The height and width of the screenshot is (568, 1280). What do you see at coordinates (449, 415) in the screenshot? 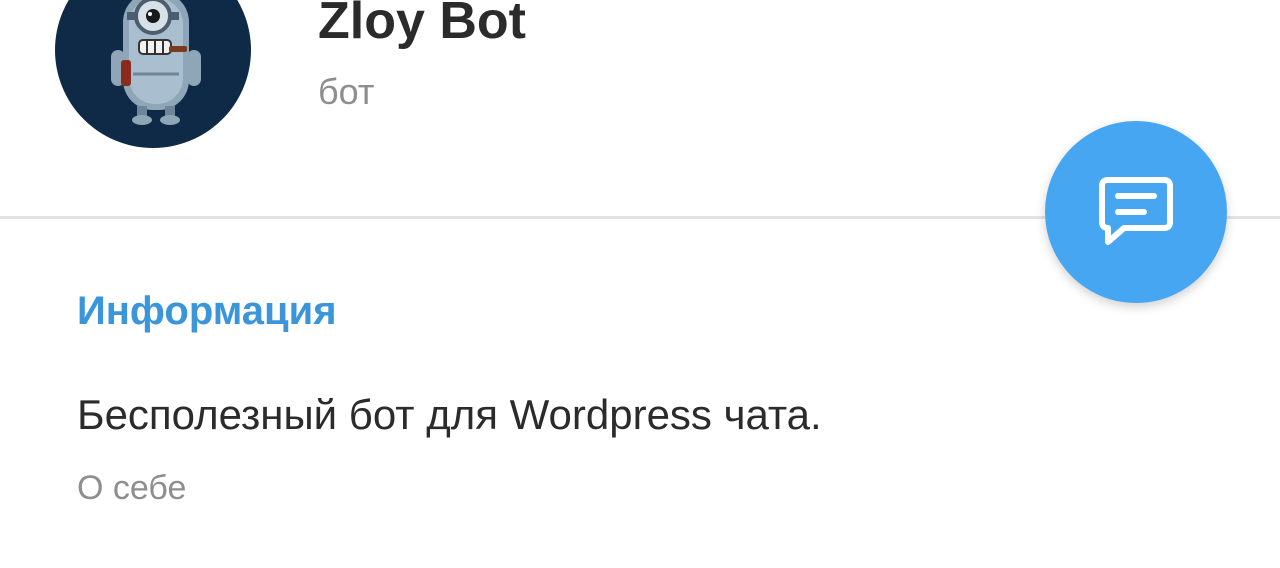
I see `about-value: Бесполезный бот для Wordpress чата.` at bounding box center [449, 415].